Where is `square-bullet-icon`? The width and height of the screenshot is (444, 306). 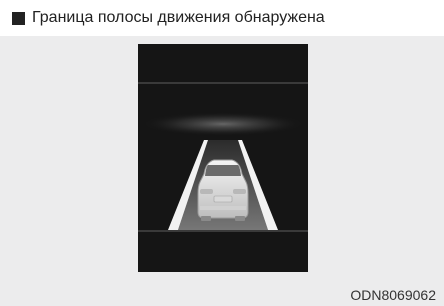
square-bullet-icon is located at coordinates (18, 18).